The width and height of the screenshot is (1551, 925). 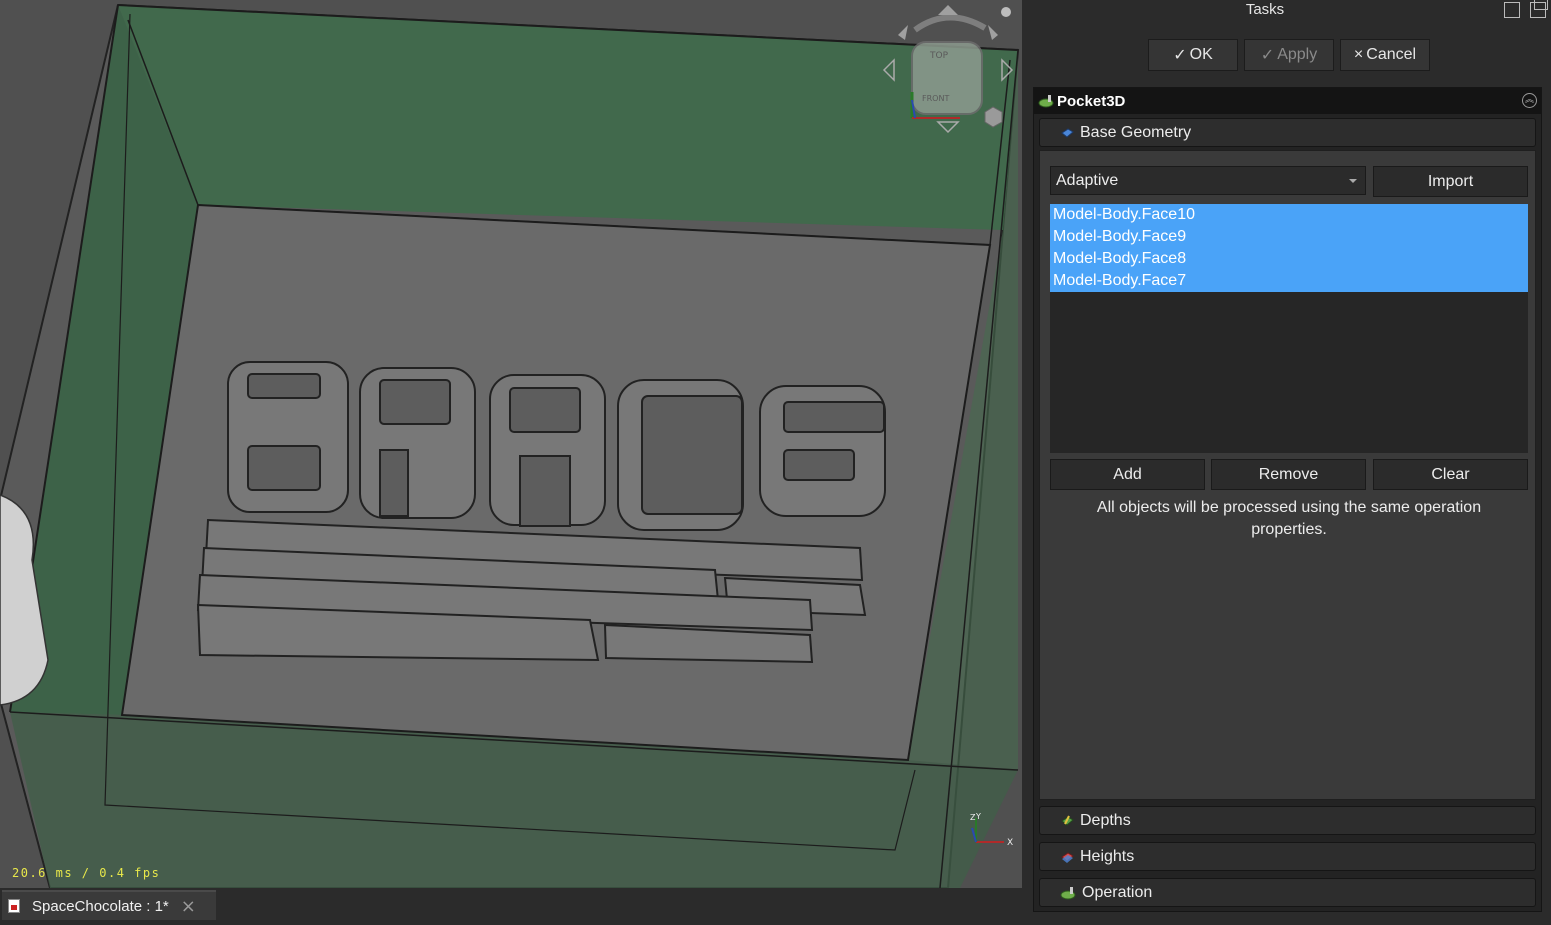 I want to click on tasks-title: Tasks, so click(x=1265, y=9).